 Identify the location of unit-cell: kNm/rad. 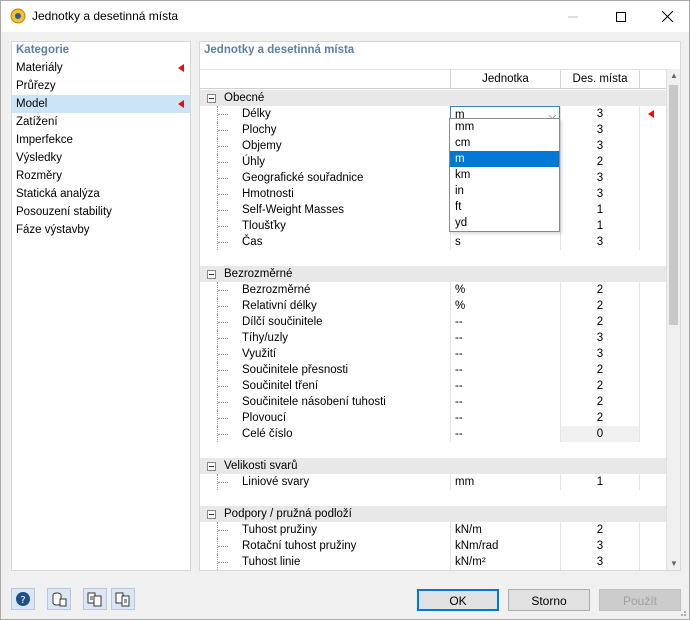
(505, 546).